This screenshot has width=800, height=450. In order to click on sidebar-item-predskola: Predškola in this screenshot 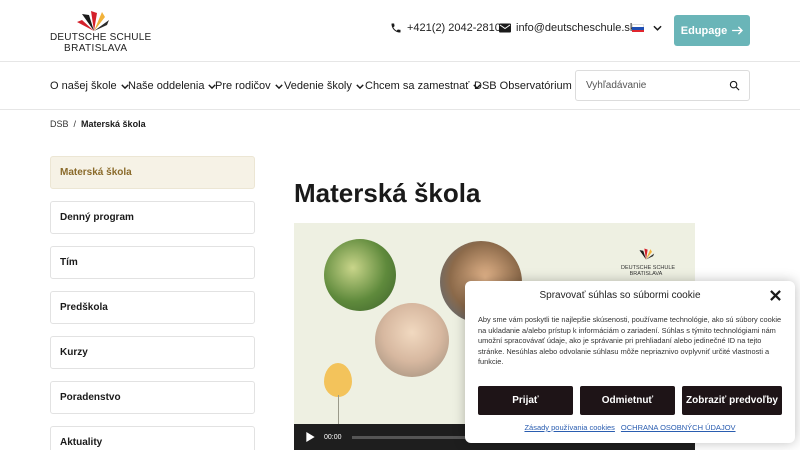, I will do `click(152, 307)`.